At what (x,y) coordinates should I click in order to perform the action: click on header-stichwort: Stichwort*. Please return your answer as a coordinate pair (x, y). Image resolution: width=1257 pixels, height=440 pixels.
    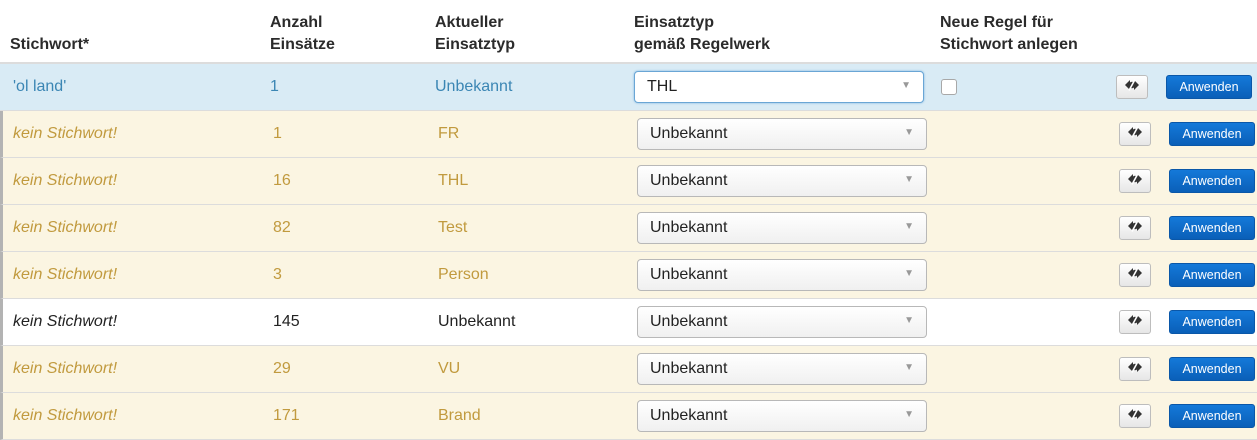
    Looking at the image, I should click on (50, 44).